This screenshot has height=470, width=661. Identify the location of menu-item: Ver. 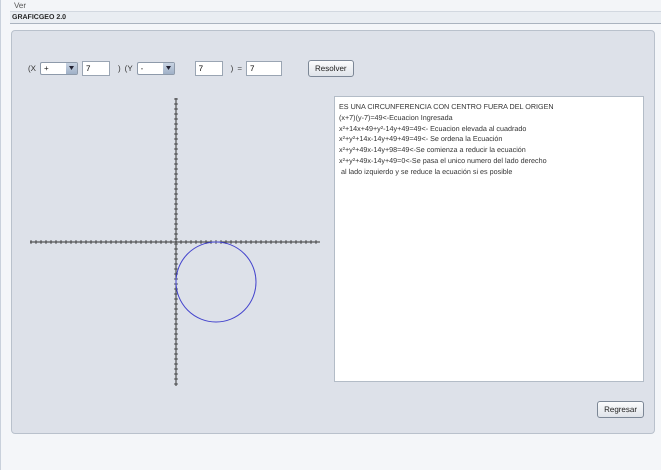
(20, 5).